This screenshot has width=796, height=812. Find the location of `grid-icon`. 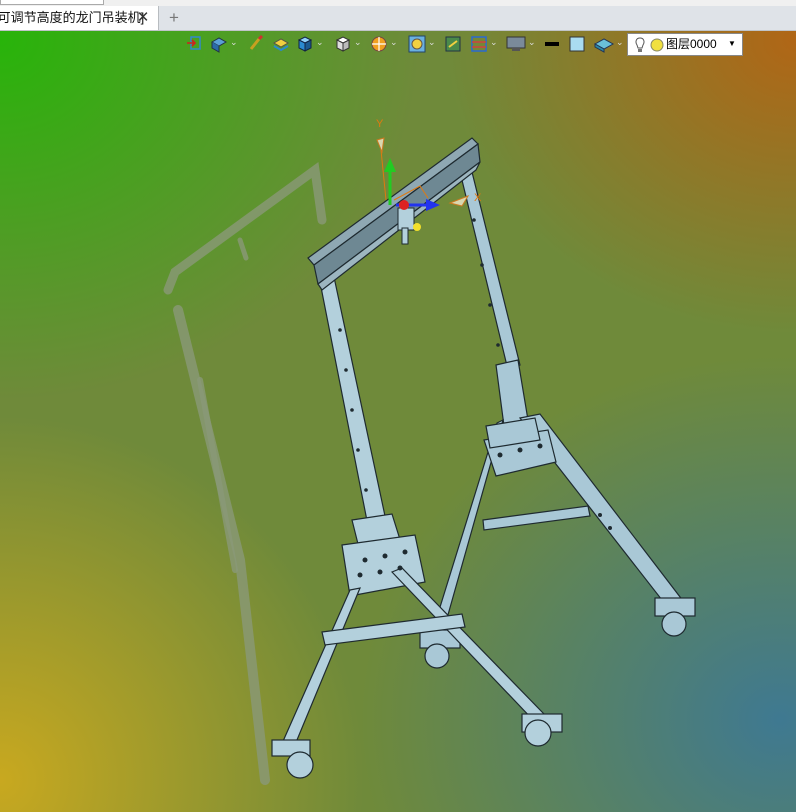

grid-icon is located at coordinates (479, 44).